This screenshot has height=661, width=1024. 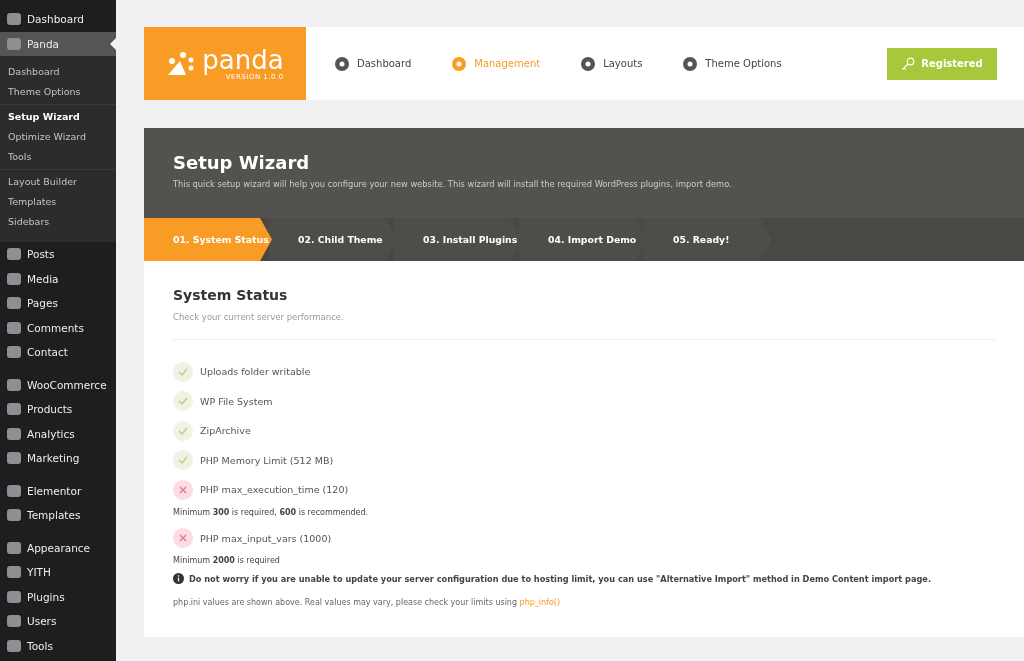 What do you see at coordinates (58, 202) in the screenshot?
I see `submenu-item: Templates` at bounding box center [58, 202].